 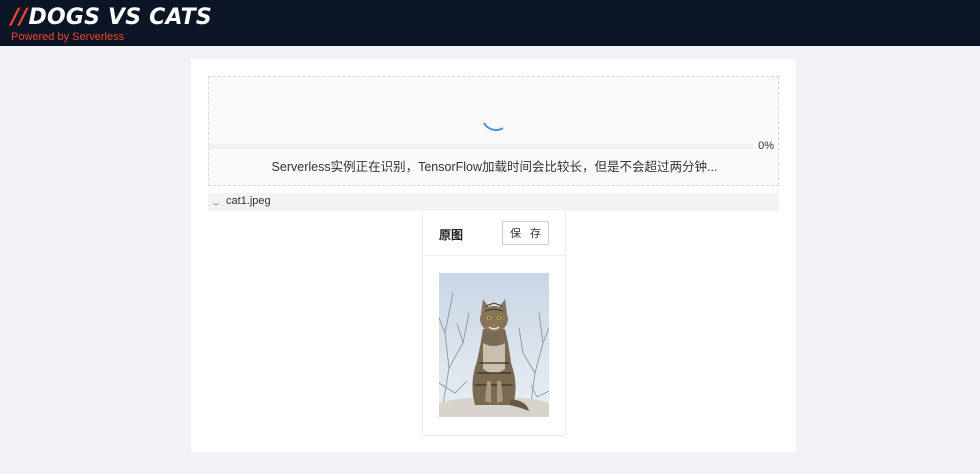 I want to click on top-bar: //DOGS VS CATS Powered by Serverless, so click(x=490, y=23).